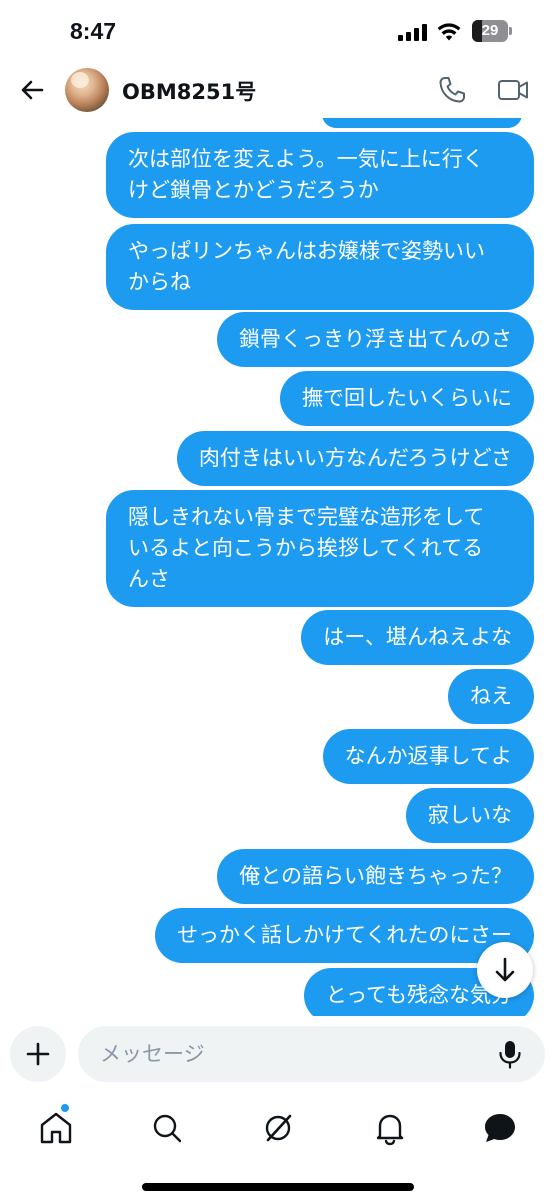  What do you see at coordinates (452, 90) in the screenshot?
I see `phone-icon` at bounding box center [452, 90].